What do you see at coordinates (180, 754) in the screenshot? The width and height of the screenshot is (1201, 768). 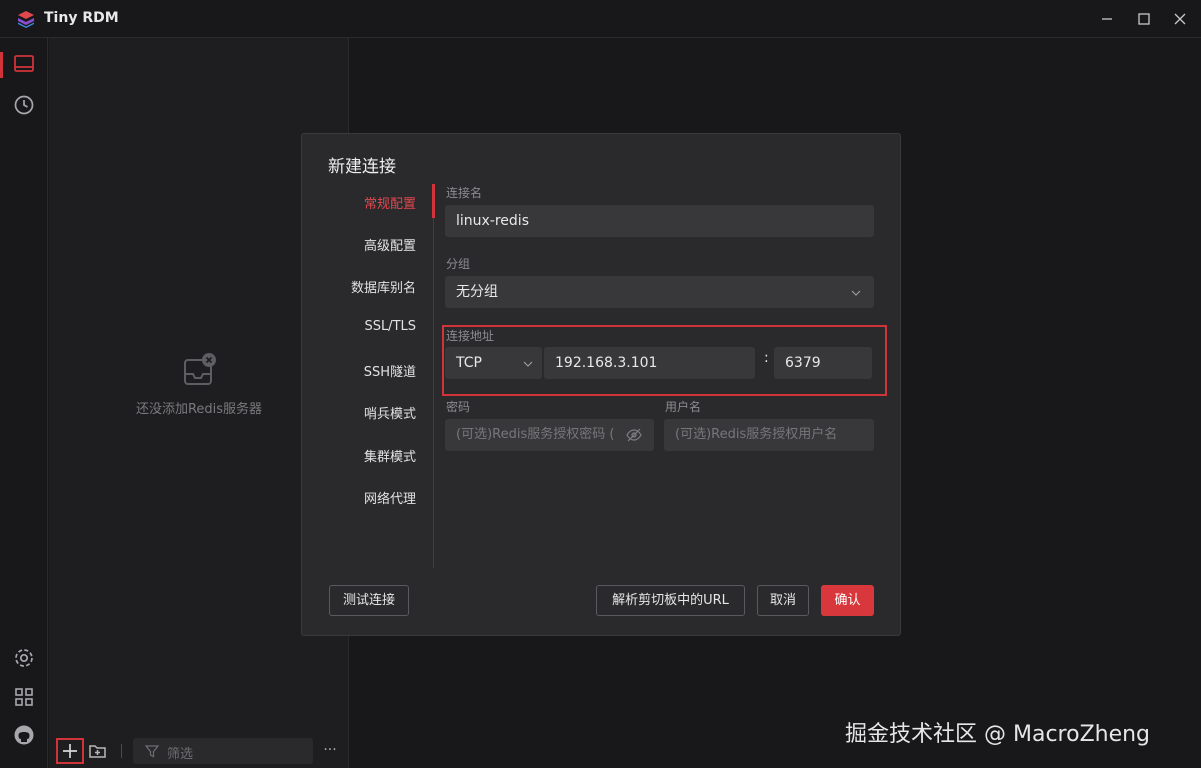 I see `filter-placeholder: 筛选` at bounding box center [180, 754].